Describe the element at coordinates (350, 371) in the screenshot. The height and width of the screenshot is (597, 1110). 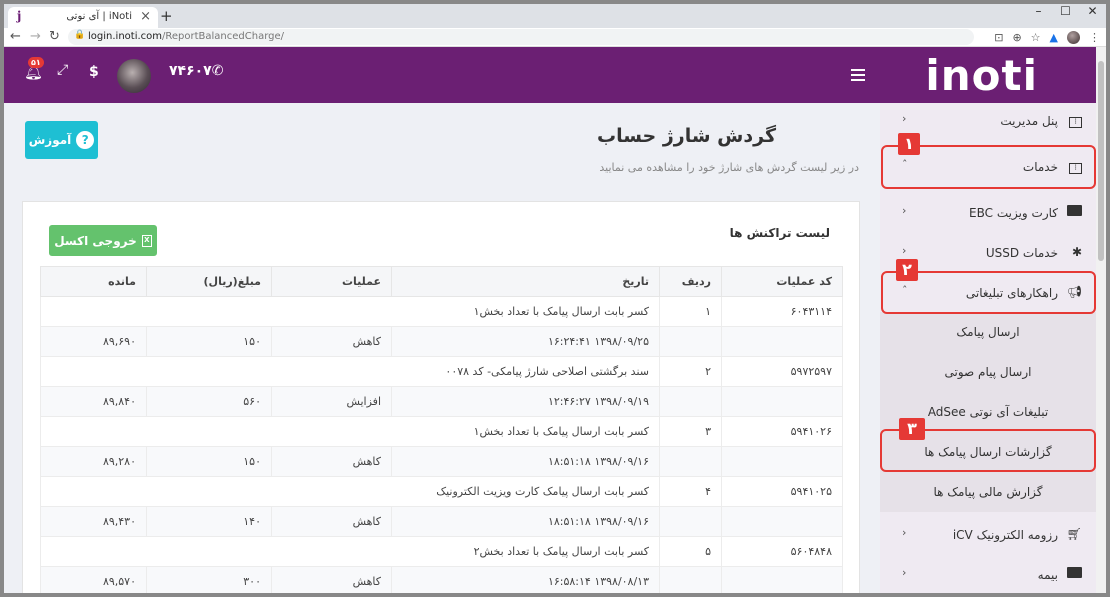
I see `cell-description: سند برگشتی اصلاحی شارژ پیامکی- کد ۰۰۷۸` at that location.